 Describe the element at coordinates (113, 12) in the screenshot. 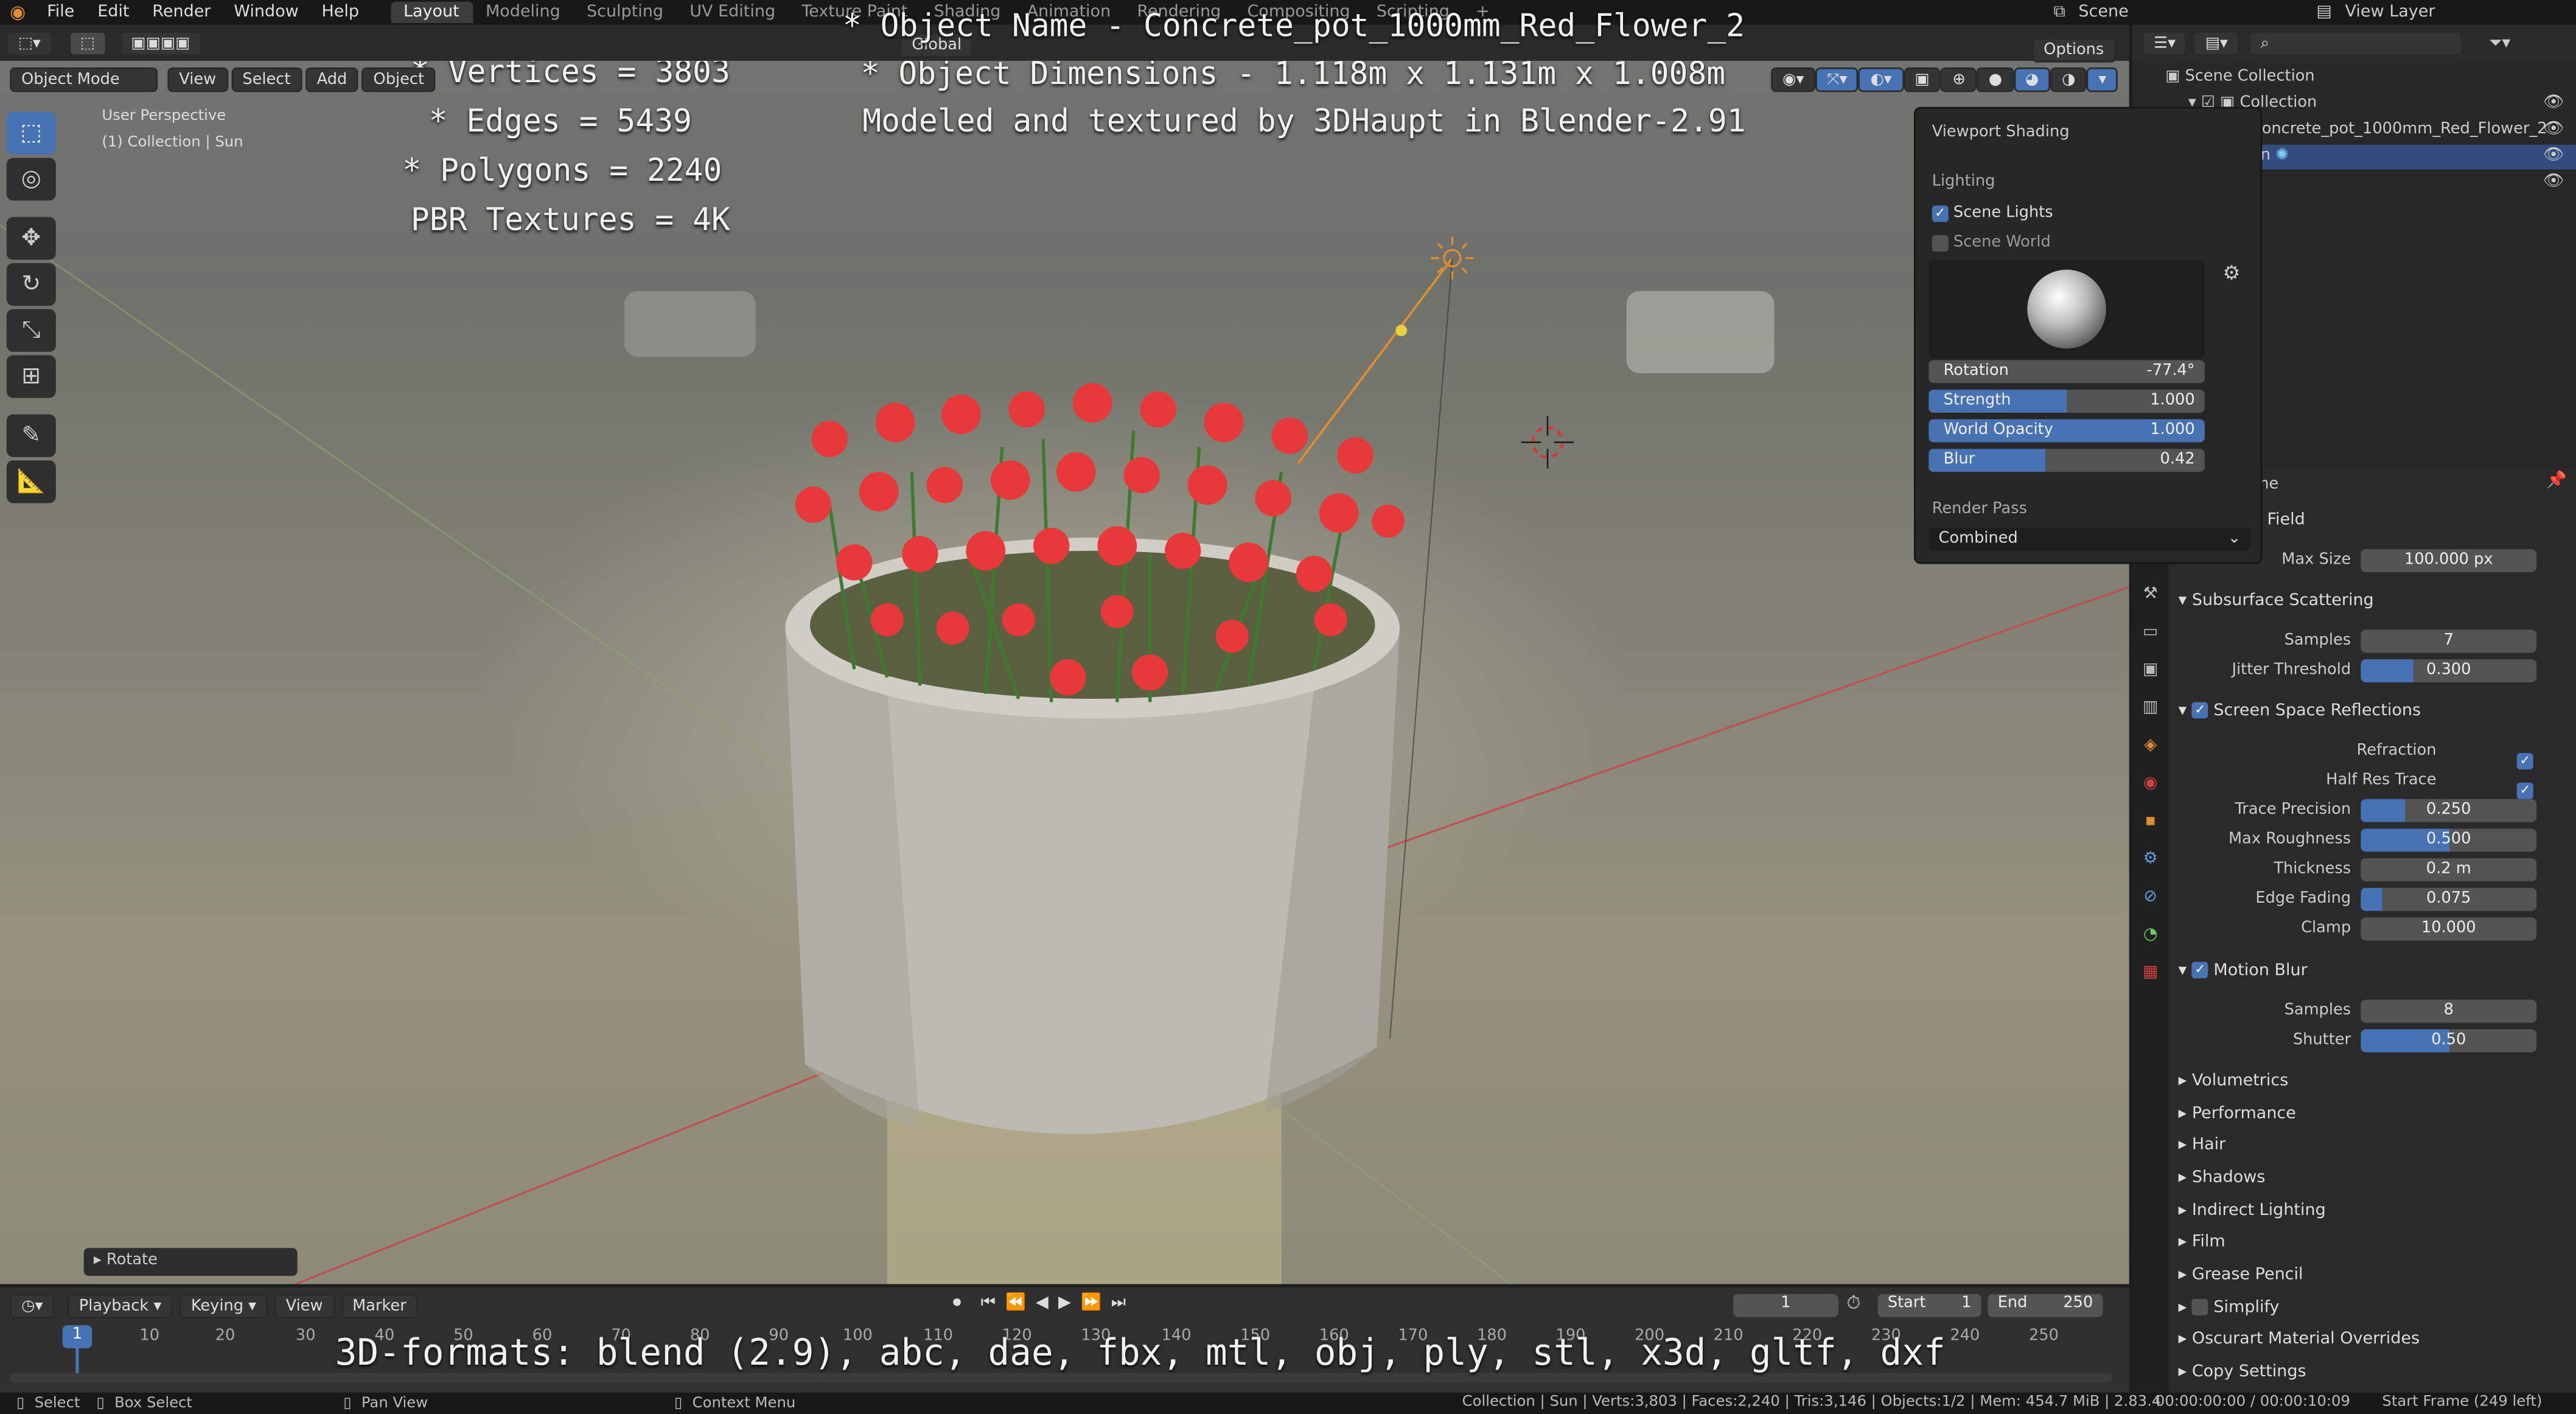

I see `menu-edit: Edit` at that location.